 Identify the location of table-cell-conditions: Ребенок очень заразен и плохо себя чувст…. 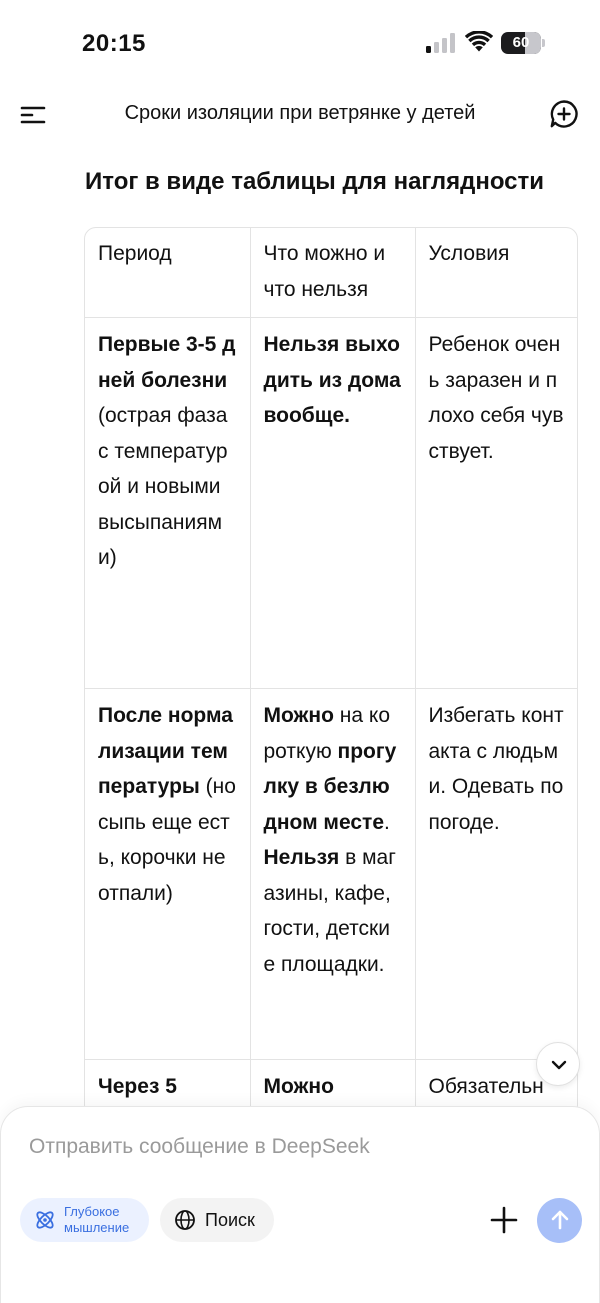
(496, 503).